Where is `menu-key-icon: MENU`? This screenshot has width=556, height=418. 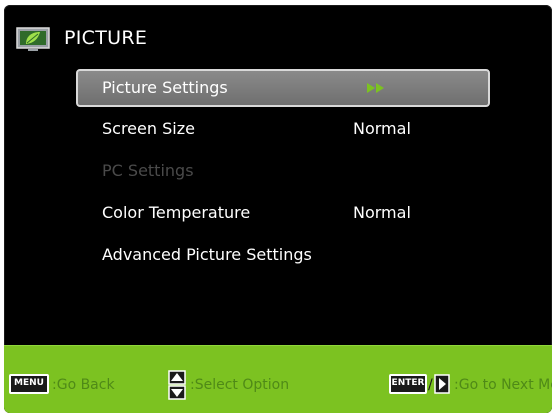 menu-key-icon: MENU is located at coordinates (29, 384).